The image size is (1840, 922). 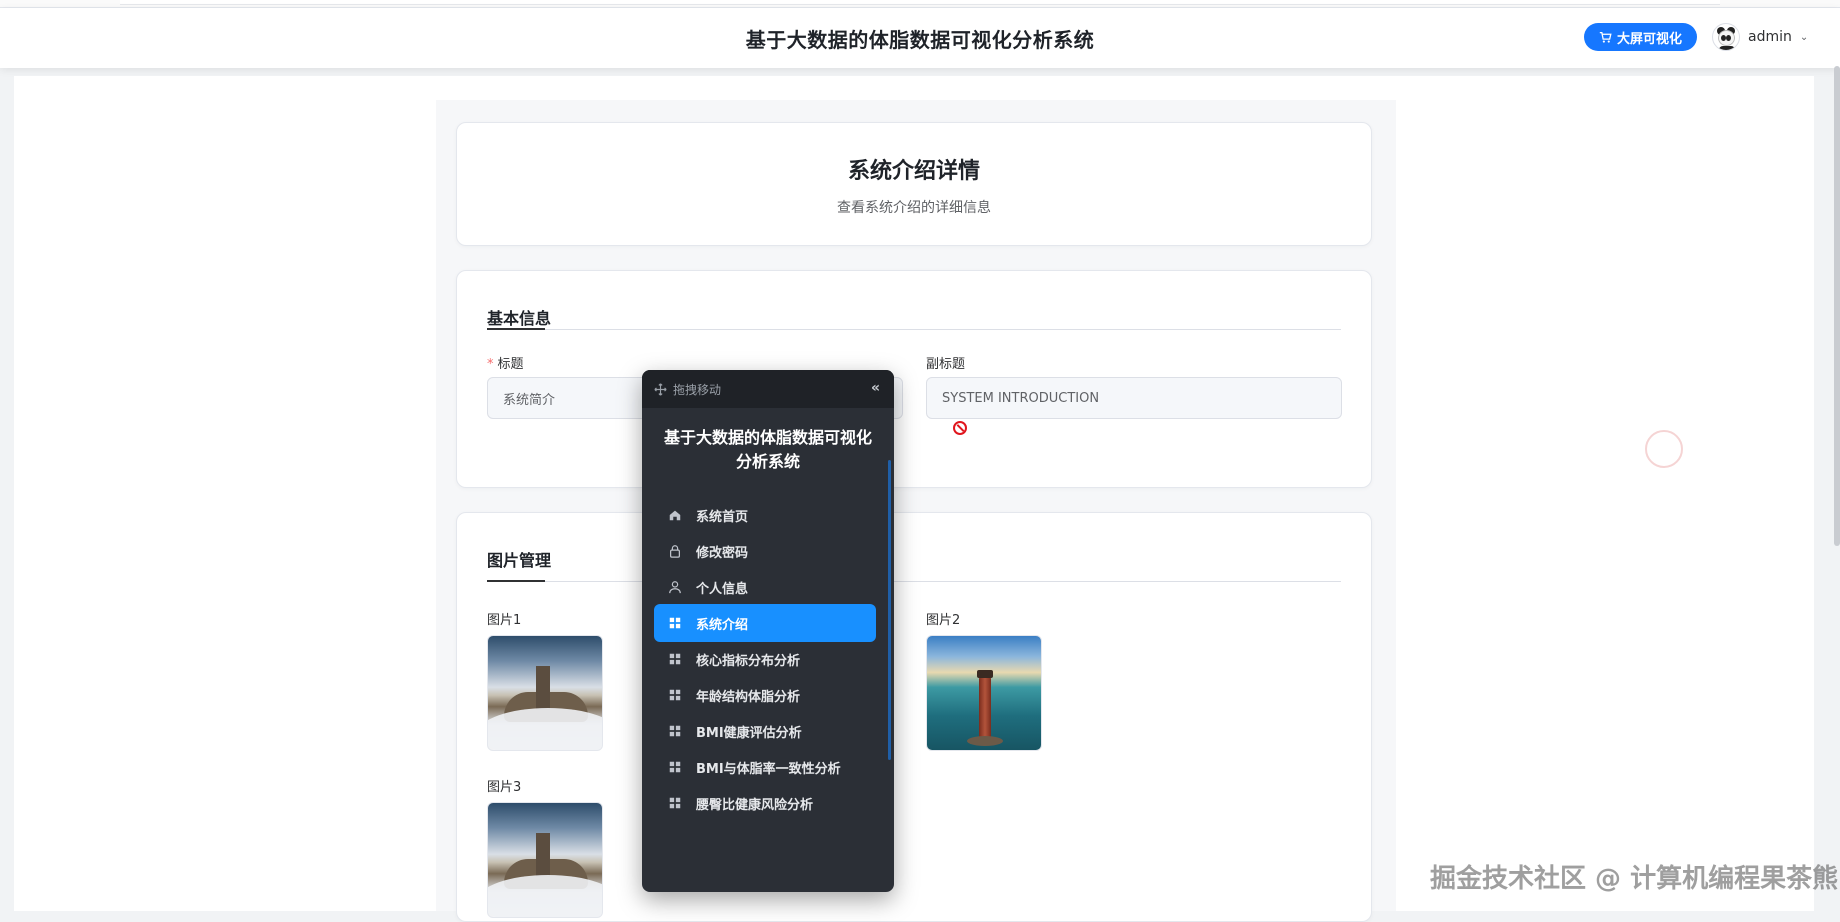 I want to click on drag-label: 拖拽移动, so click(x=697, y=389).